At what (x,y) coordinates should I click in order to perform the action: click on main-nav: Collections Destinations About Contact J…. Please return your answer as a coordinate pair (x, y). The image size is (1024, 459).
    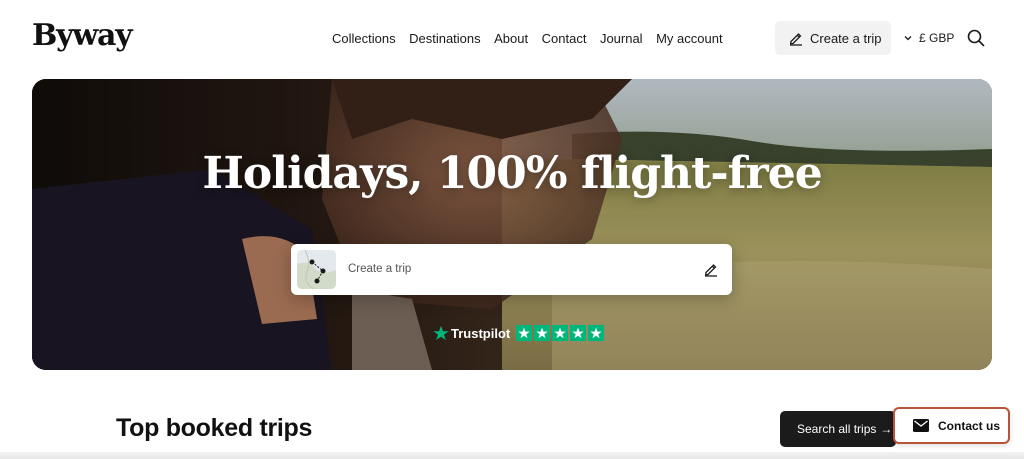
    Looking at the image, I should click on (527, 38).